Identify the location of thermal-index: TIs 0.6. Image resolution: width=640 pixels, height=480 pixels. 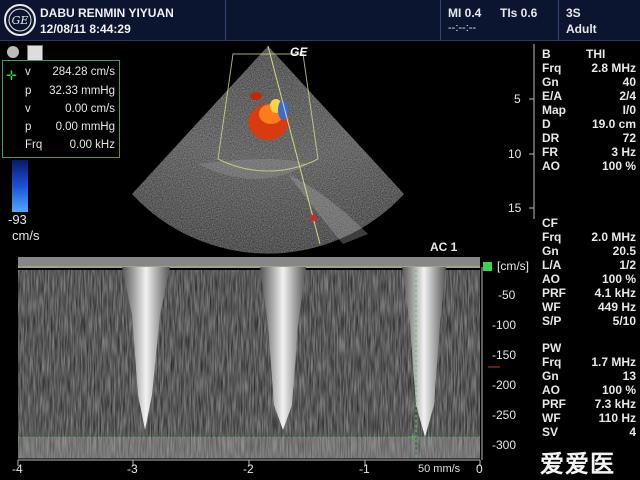
(519, 13).